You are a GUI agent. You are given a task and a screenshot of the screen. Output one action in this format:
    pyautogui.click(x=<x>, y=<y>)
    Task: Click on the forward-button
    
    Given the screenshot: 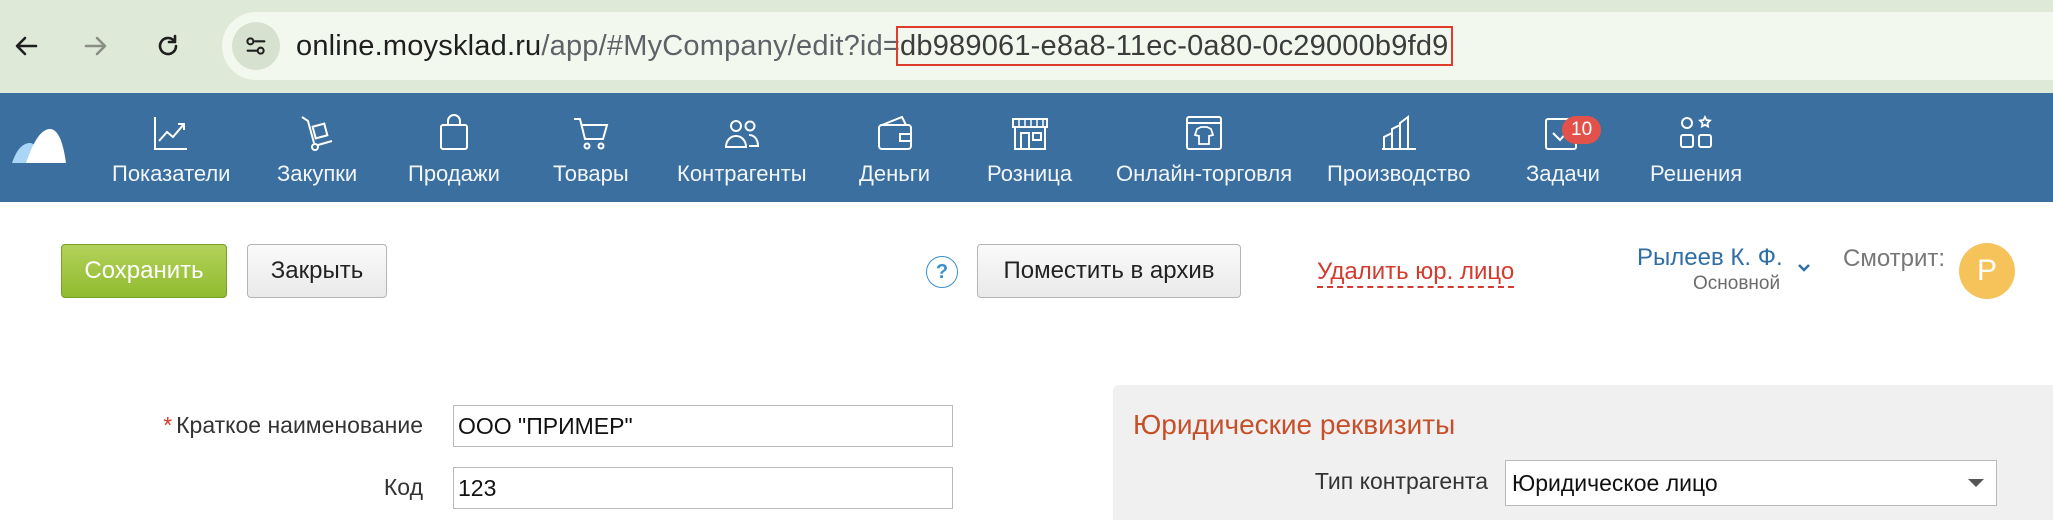 What is the action you would take?
    pyautogui.click(x=96, y=46)
    